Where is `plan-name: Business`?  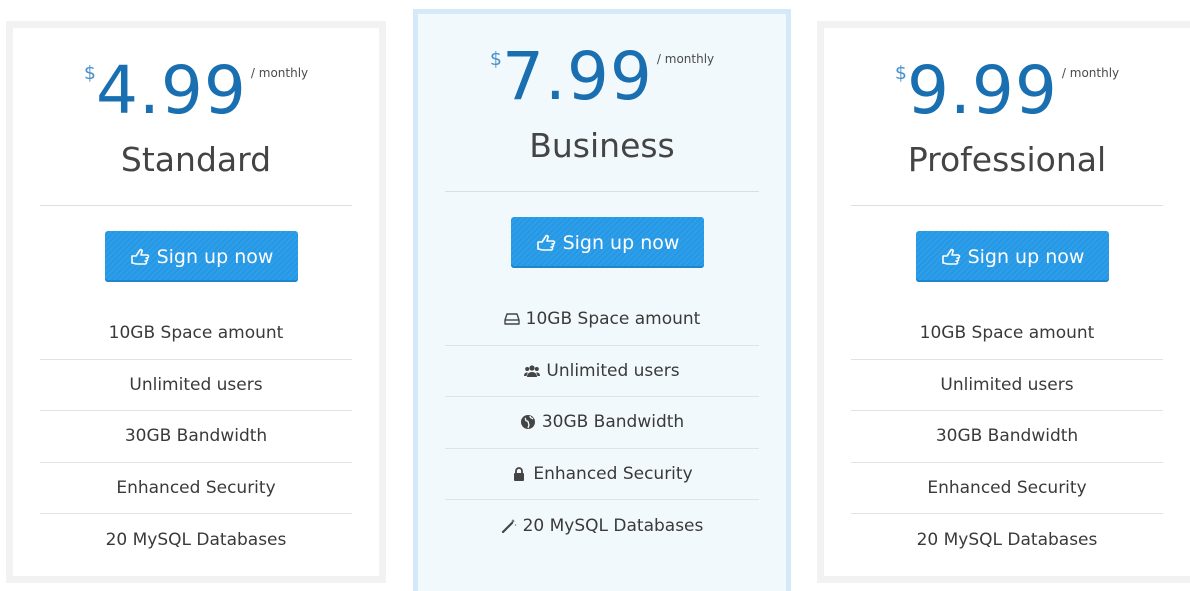 plan-name: Business is located at coordinates (602, 145).